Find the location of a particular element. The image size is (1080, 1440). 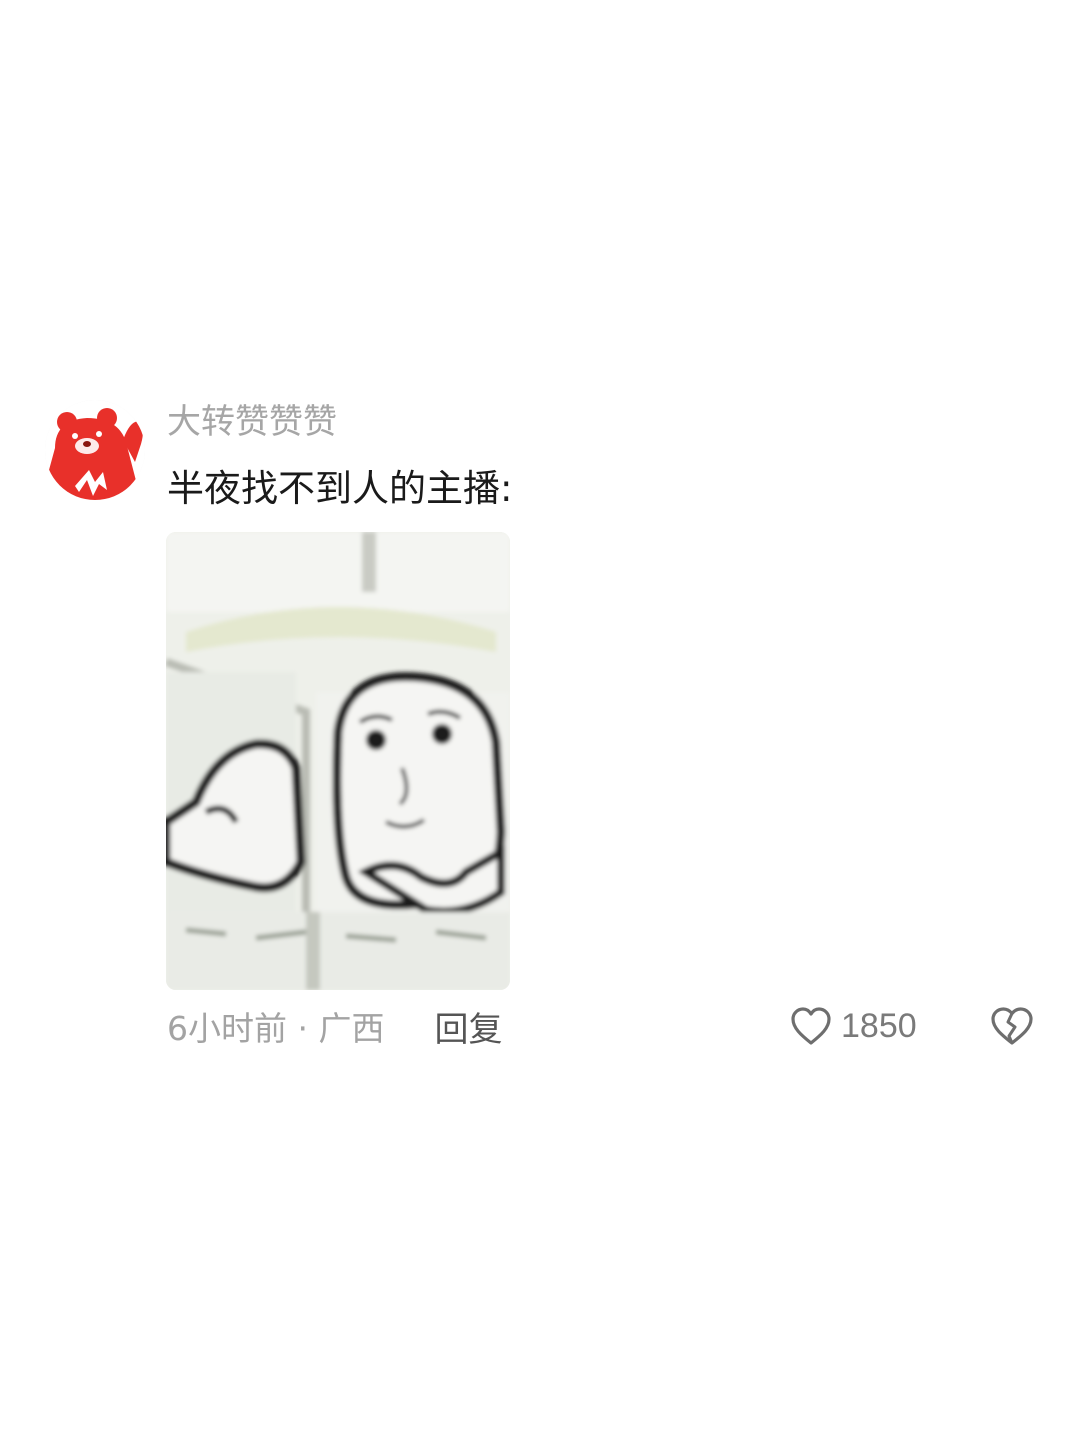

heart-outline-icon is located at coordinates (811, 1026).